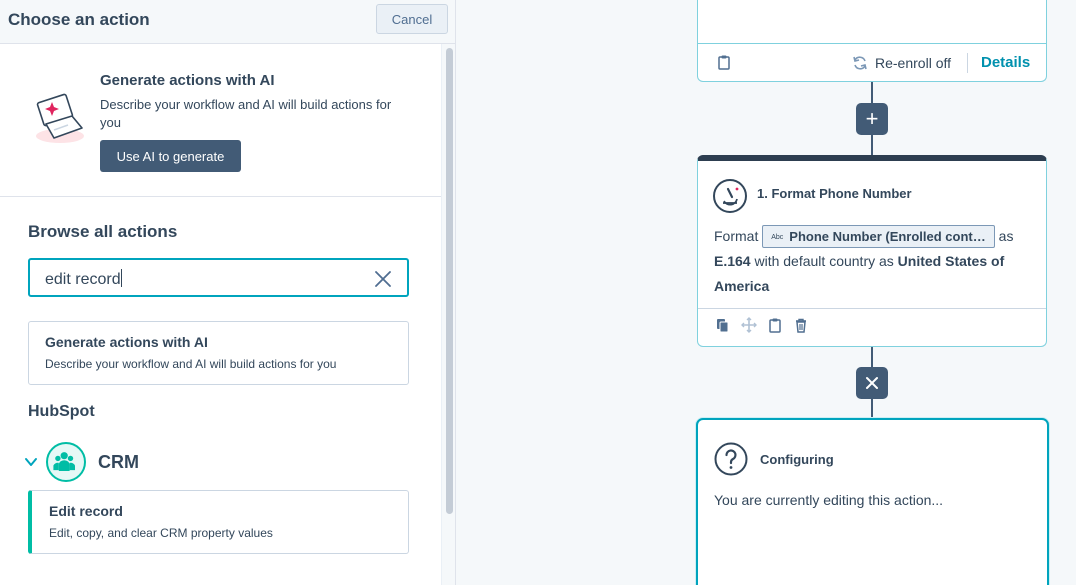 The width and height of the screenshot is (1076, 585). What do you see at coordinates (412, 19) in the screenshot?
I see `cancel-button: Cancel` at bounding box center [412, 19].